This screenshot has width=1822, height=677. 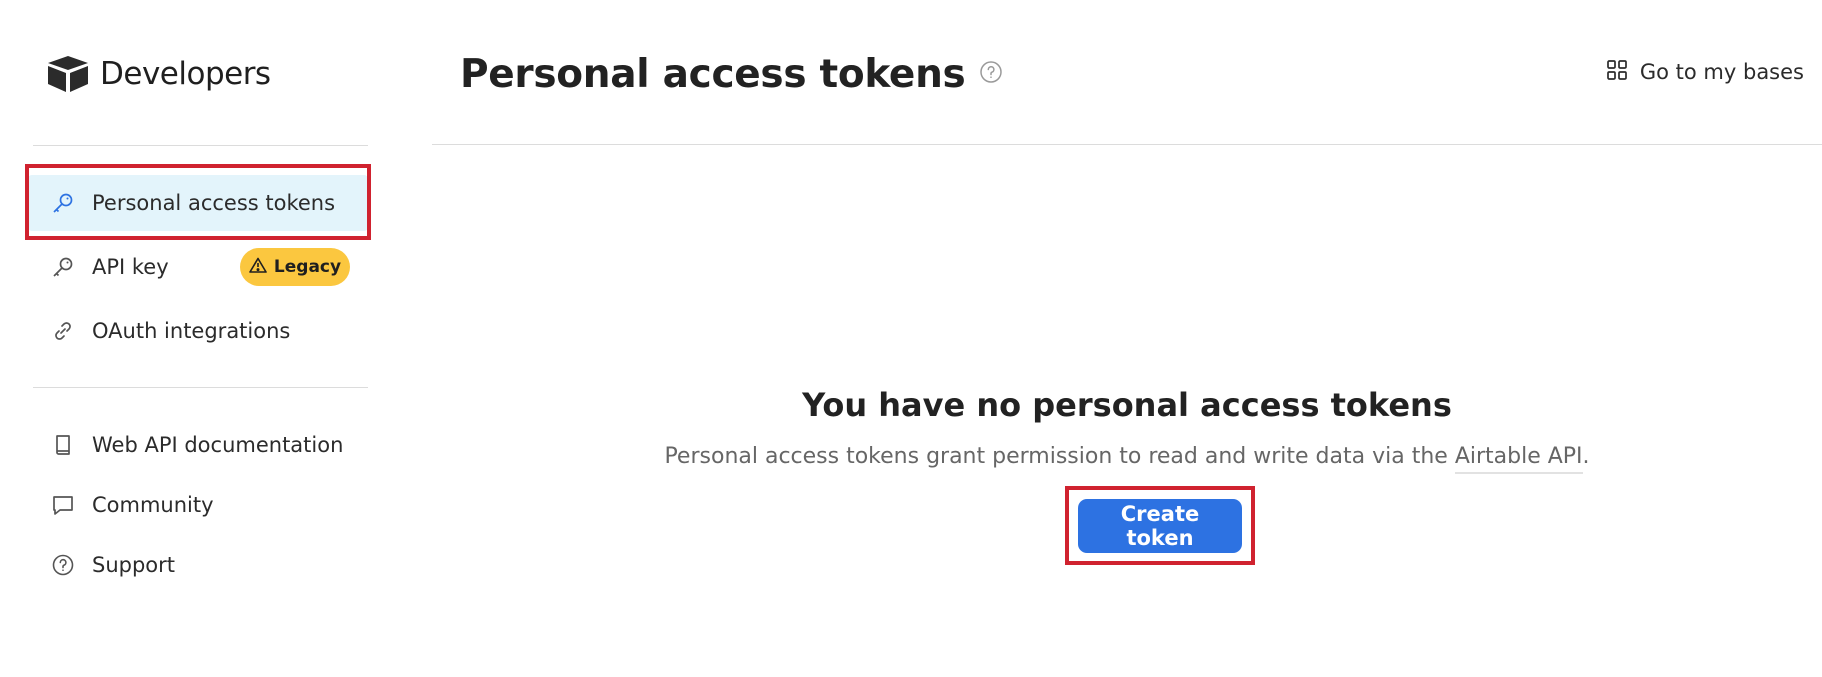 I want to click on sidebar-item-label: Support, so click(x=134, y=565).